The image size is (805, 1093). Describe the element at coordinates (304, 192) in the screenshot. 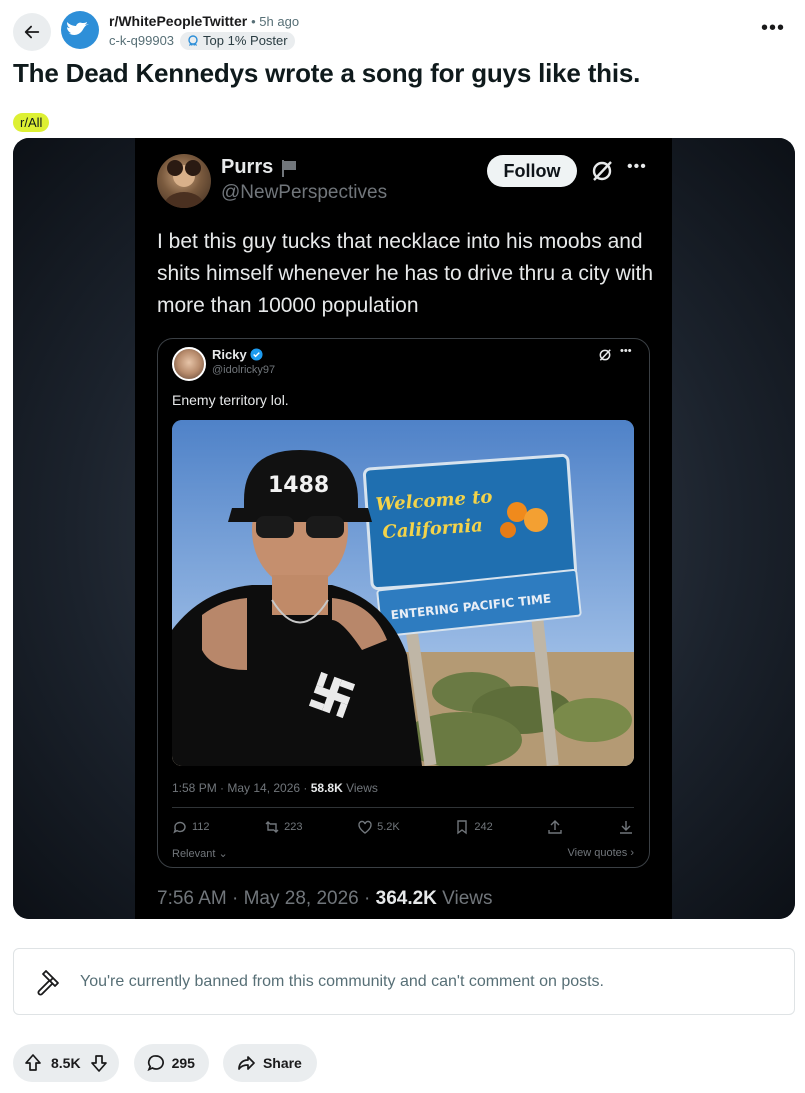

I see `tweet-author-handle: @NewPerspectives` at that location.